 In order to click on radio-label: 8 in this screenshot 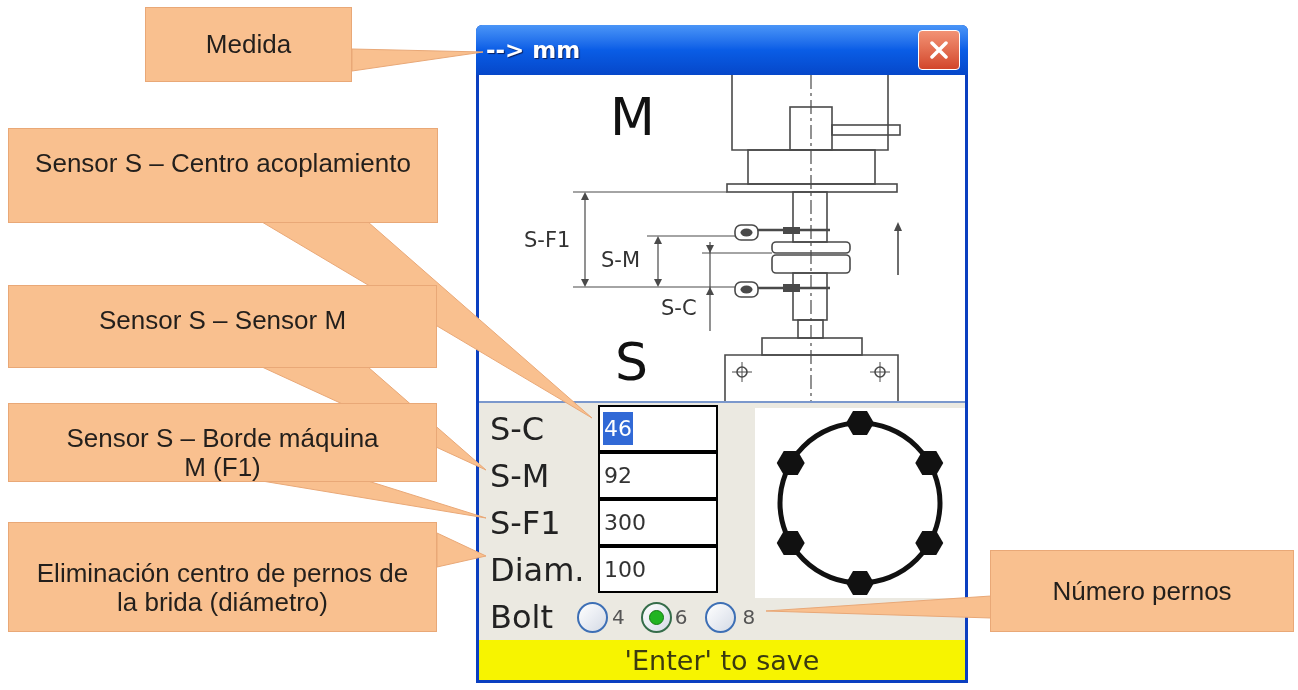, I will do `click(749, 617)`.